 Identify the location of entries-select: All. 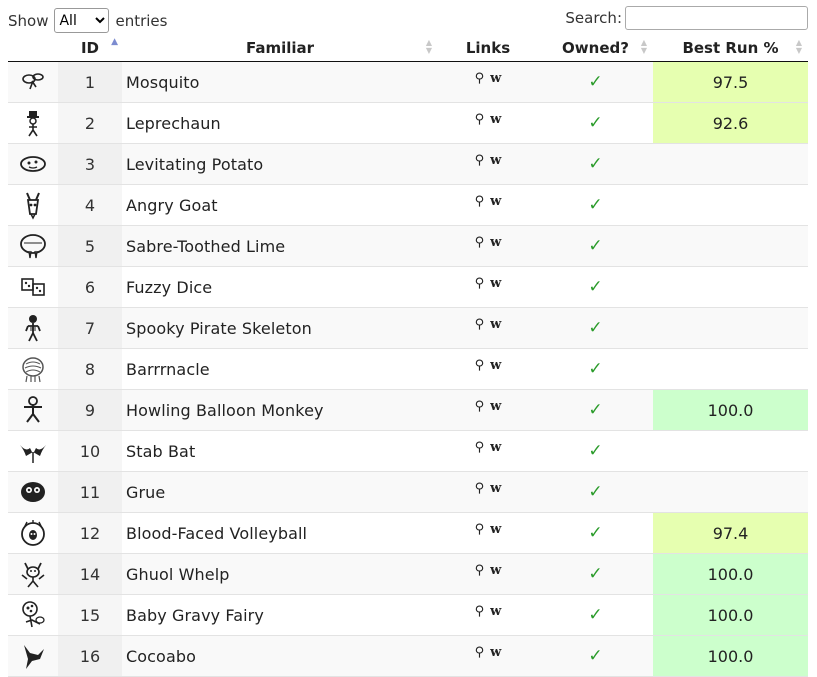
(82, 20).